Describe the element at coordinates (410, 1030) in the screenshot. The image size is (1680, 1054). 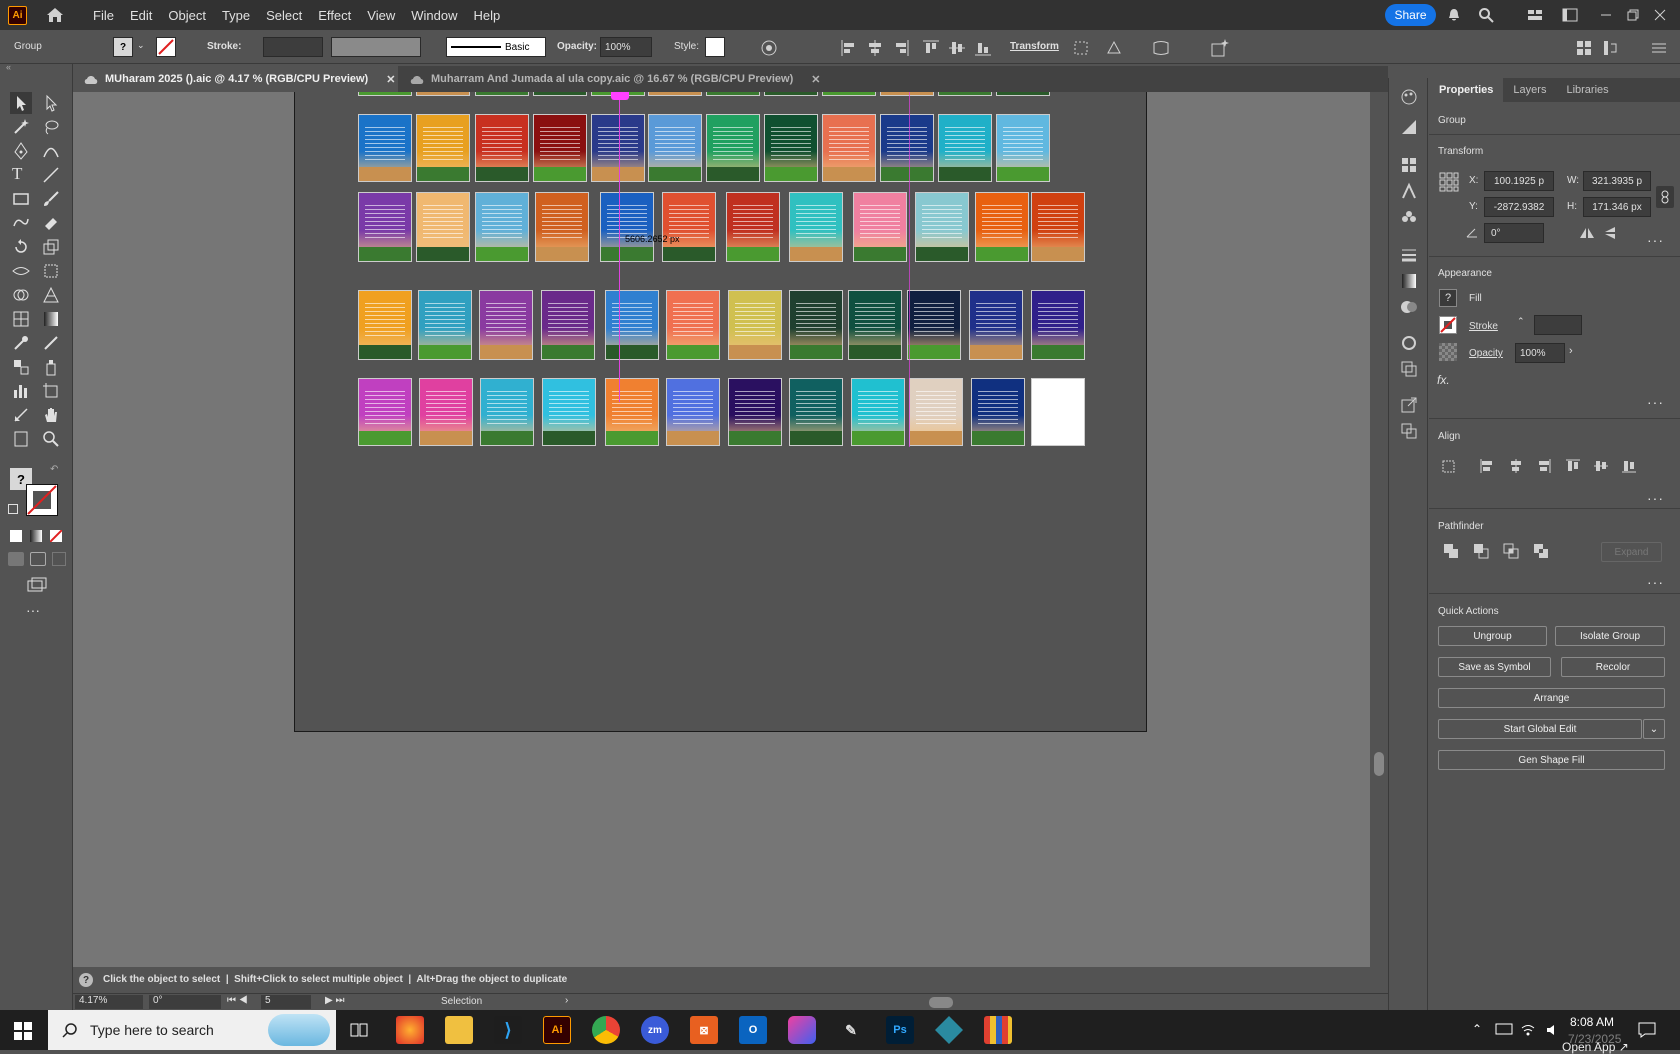
I see `firefox-icon` at that location.